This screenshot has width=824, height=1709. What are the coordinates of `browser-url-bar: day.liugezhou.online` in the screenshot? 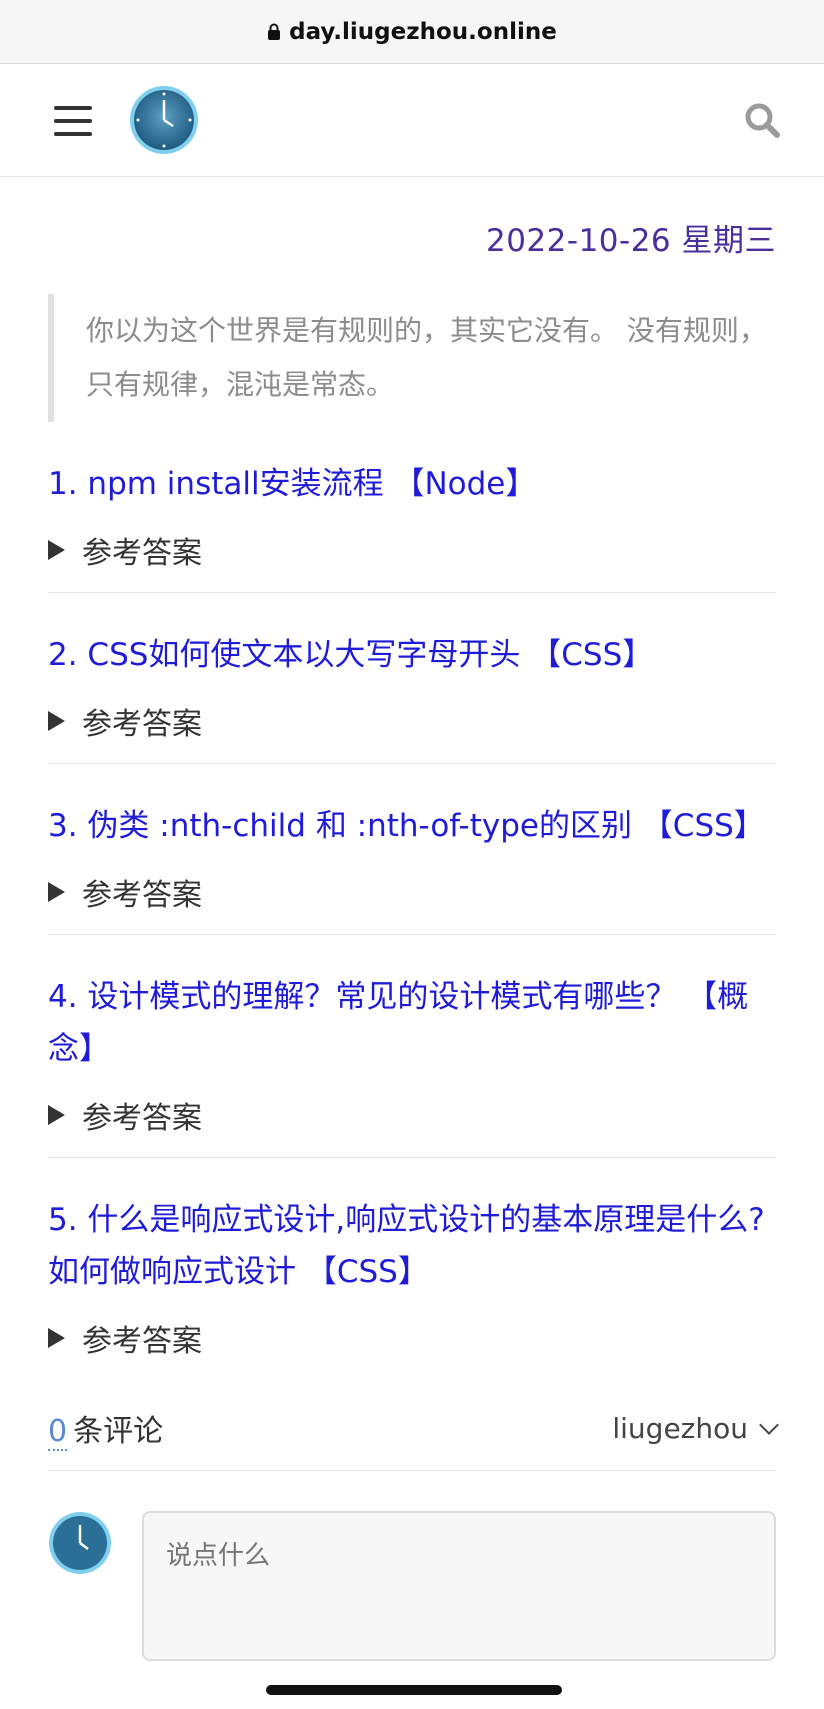 It's located at (412, 32).